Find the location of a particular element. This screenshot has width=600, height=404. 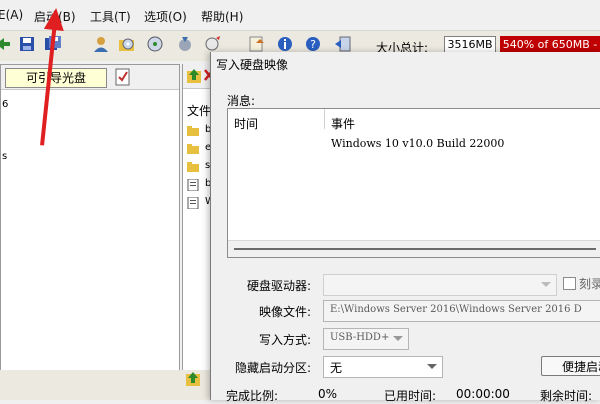

elapsed-value: 00:00:00 is located at coordinates (483, 394).